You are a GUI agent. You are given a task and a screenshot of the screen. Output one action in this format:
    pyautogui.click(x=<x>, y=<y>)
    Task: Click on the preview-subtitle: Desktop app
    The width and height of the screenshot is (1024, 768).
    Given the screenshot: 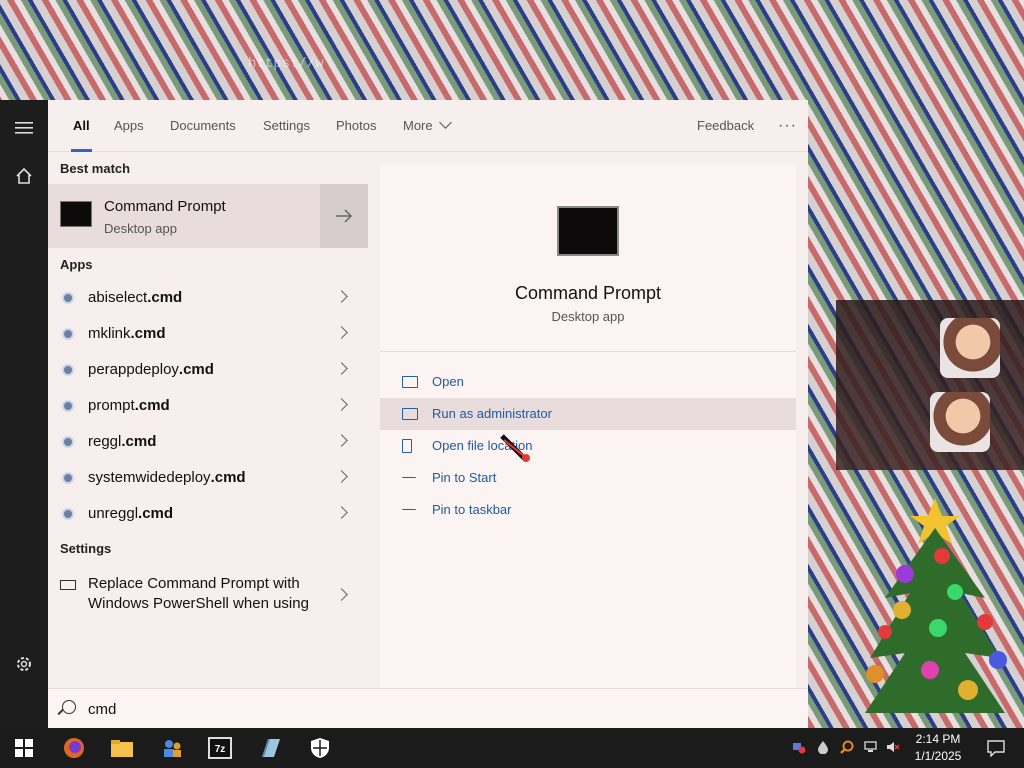 What is the action you would take?
    pyautogui.click(x=588, y=316)
    